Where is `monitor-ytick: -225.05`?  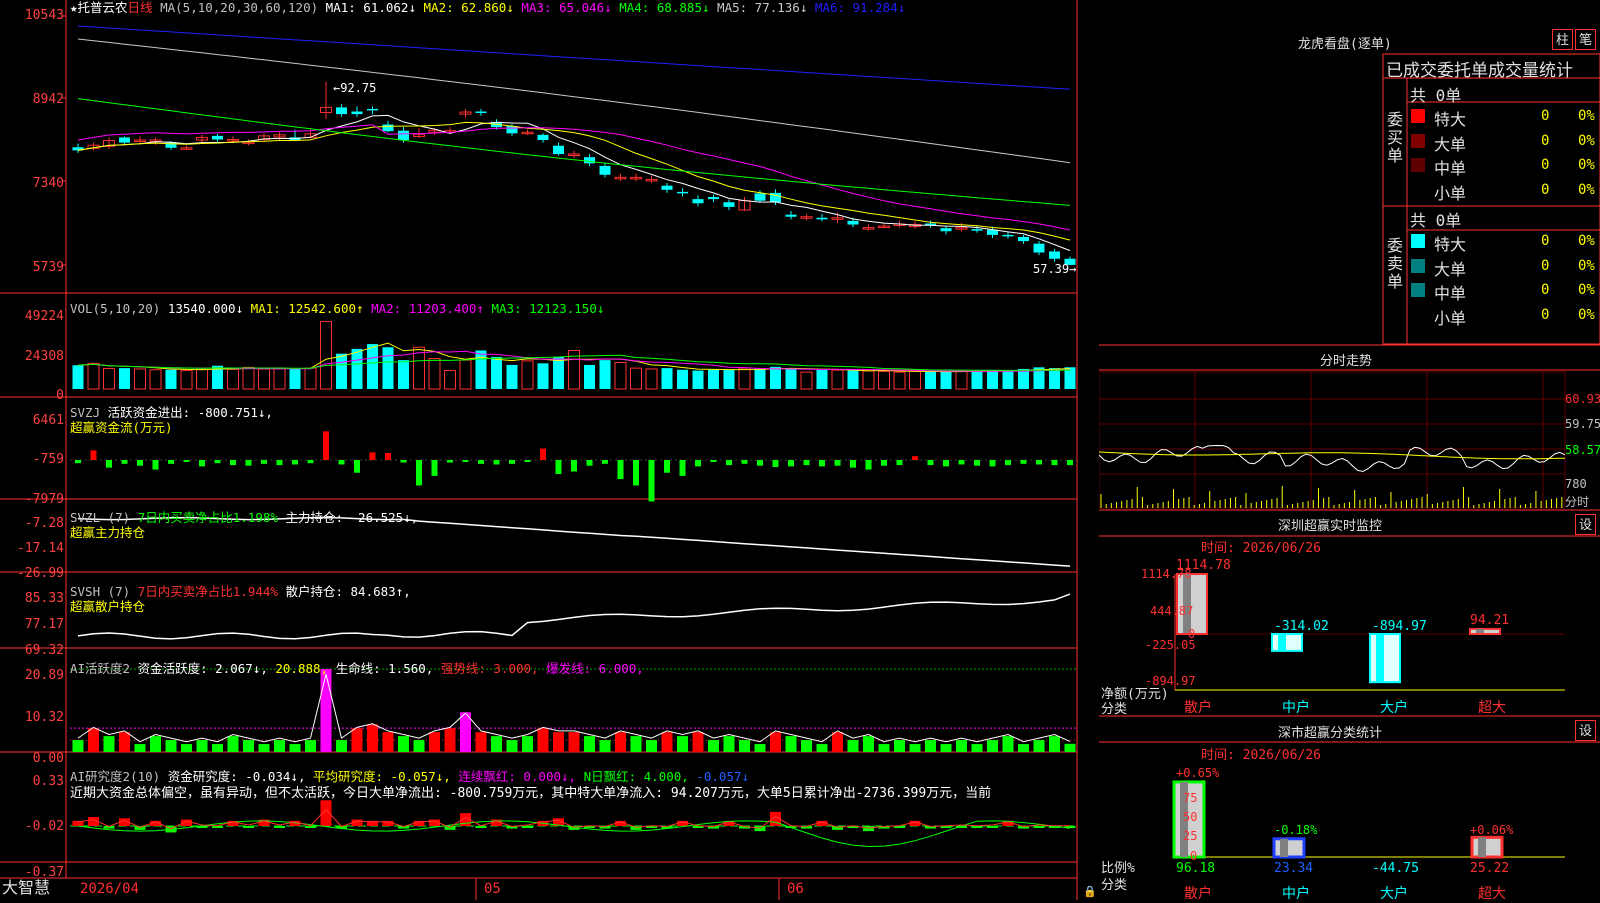
monitor-ytick: -225.05 is located at coordinates (1170, 645).